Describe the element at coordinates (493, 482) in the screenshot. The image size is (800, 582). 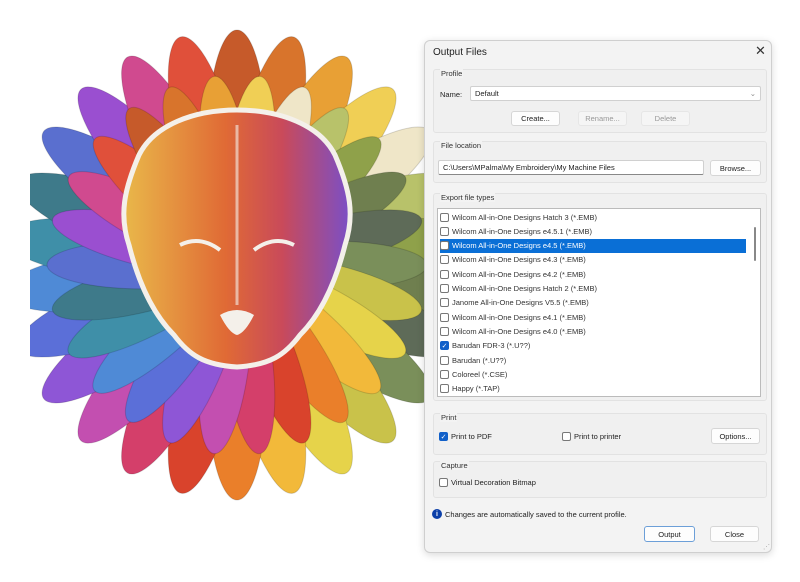
I see `virtual-decoration-label: Virtual Decoration Bitmap` at that location.